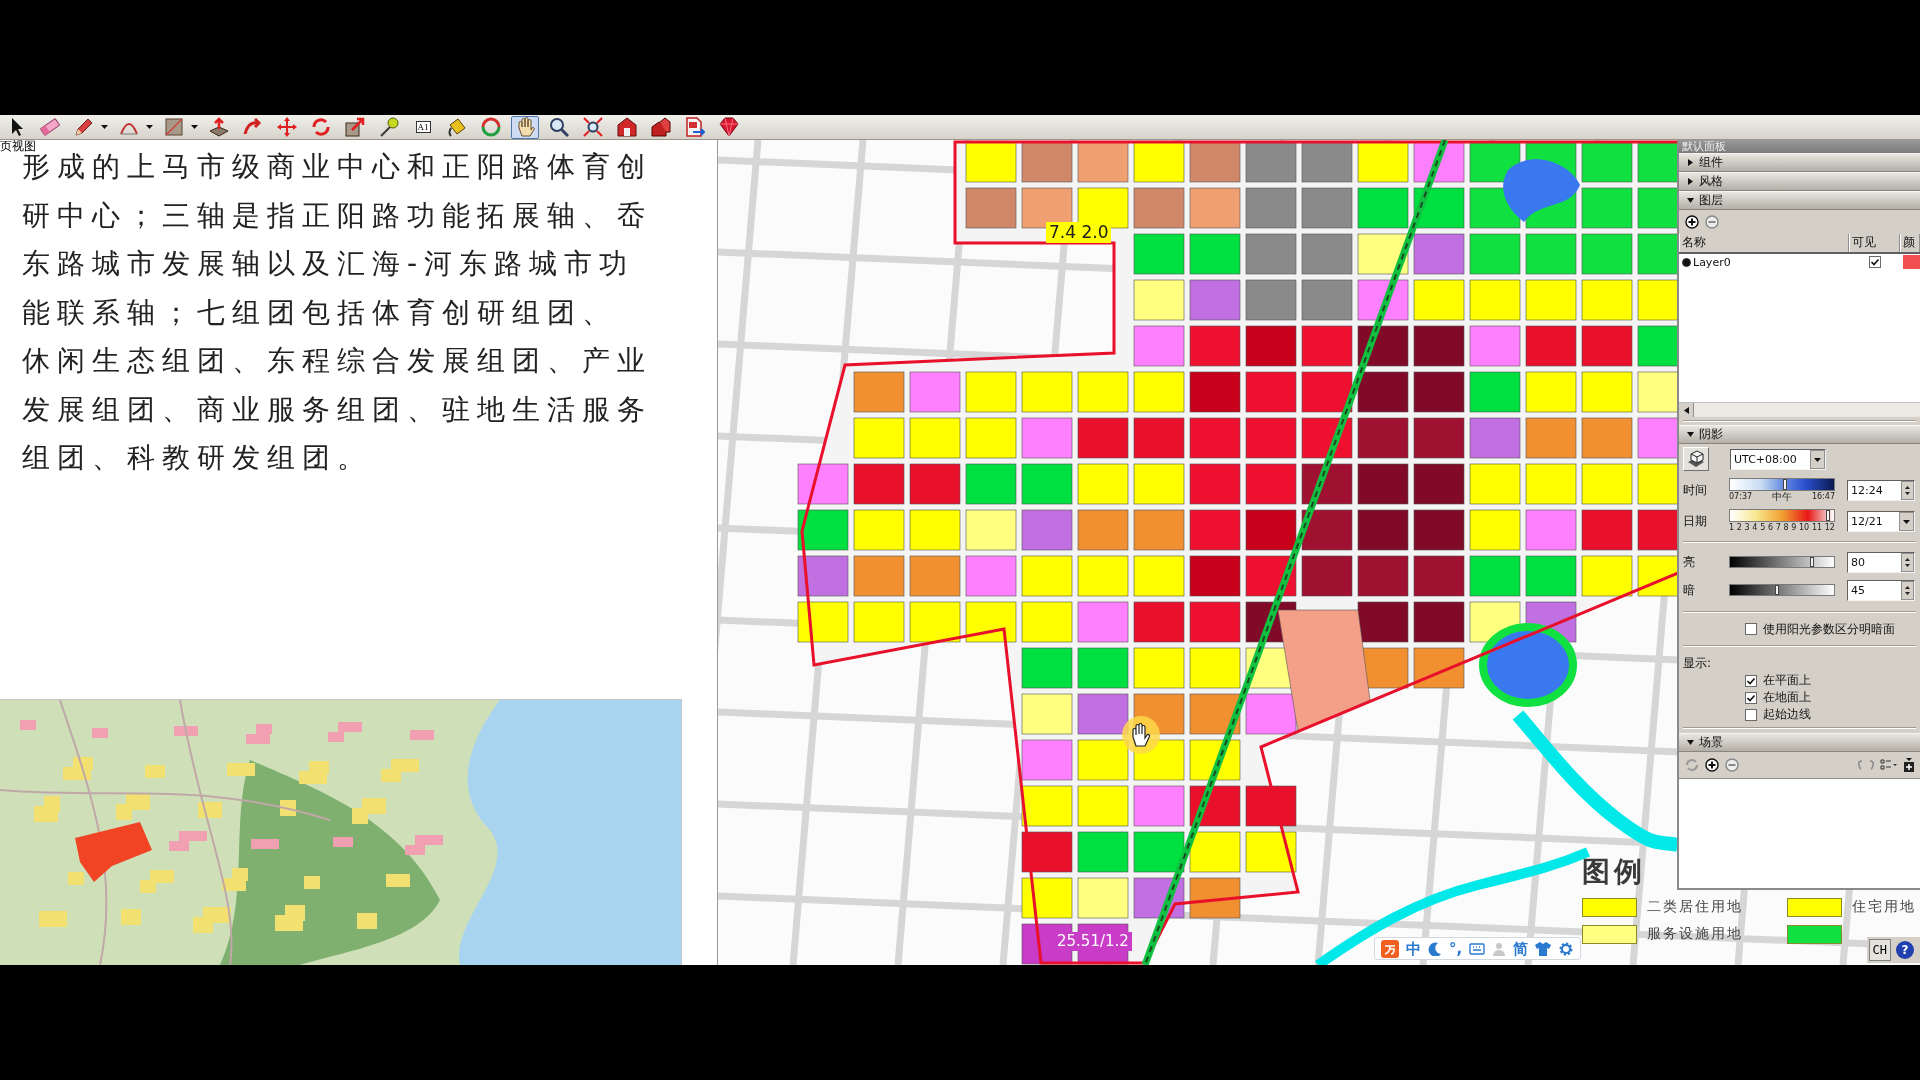 The image size is (1920, 1080). Describe the element at coordinates (1413, 948) in the screenshot. I see `ime-toggle: 中` at that location.